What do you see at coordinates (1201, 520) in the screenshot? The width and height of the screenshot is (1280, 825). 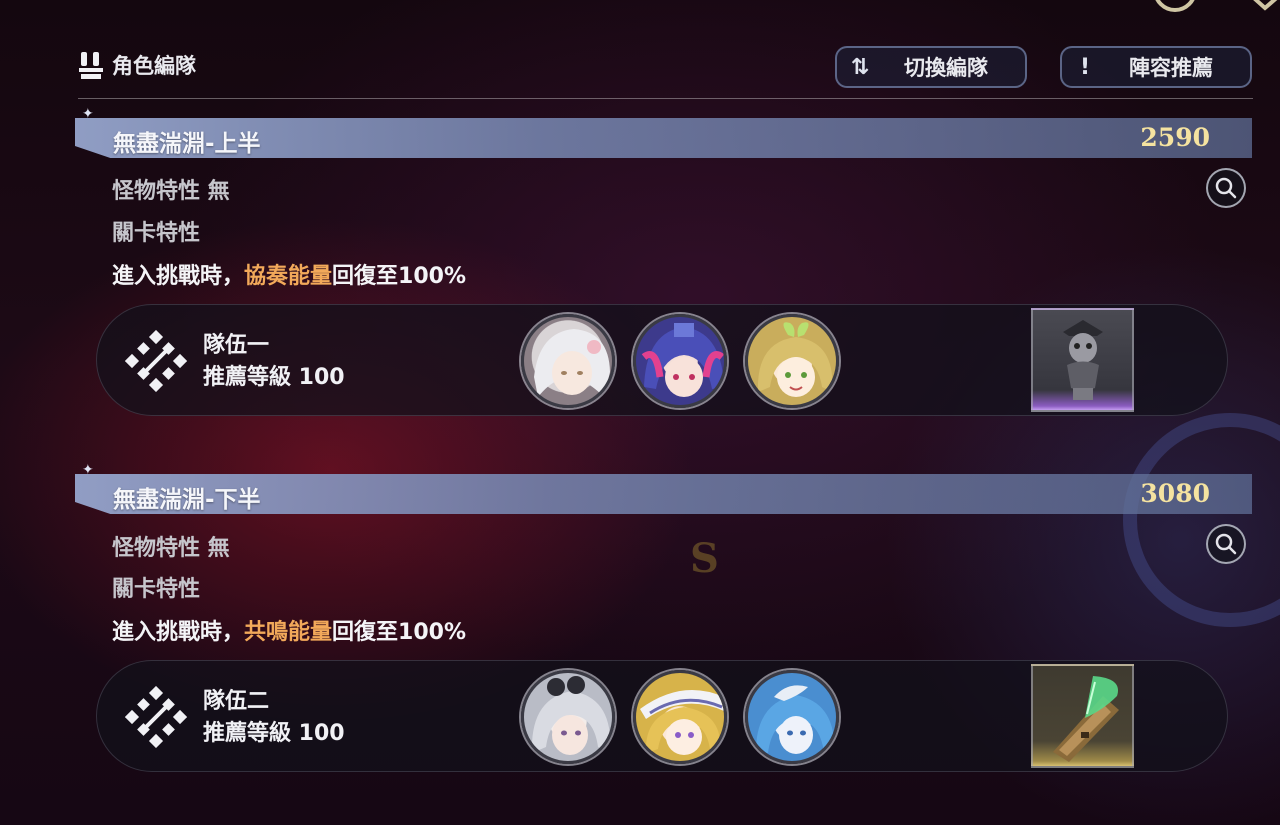 I see `background-ring-decoration` at bounding box center [1201, 520].